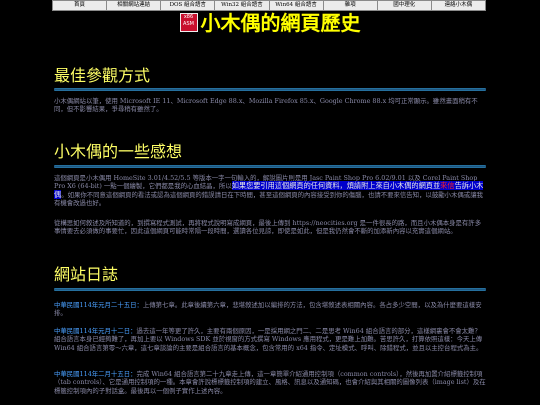  I want to click on nav-link-dos-asm: DOS 組合語言, so click(188, 5).